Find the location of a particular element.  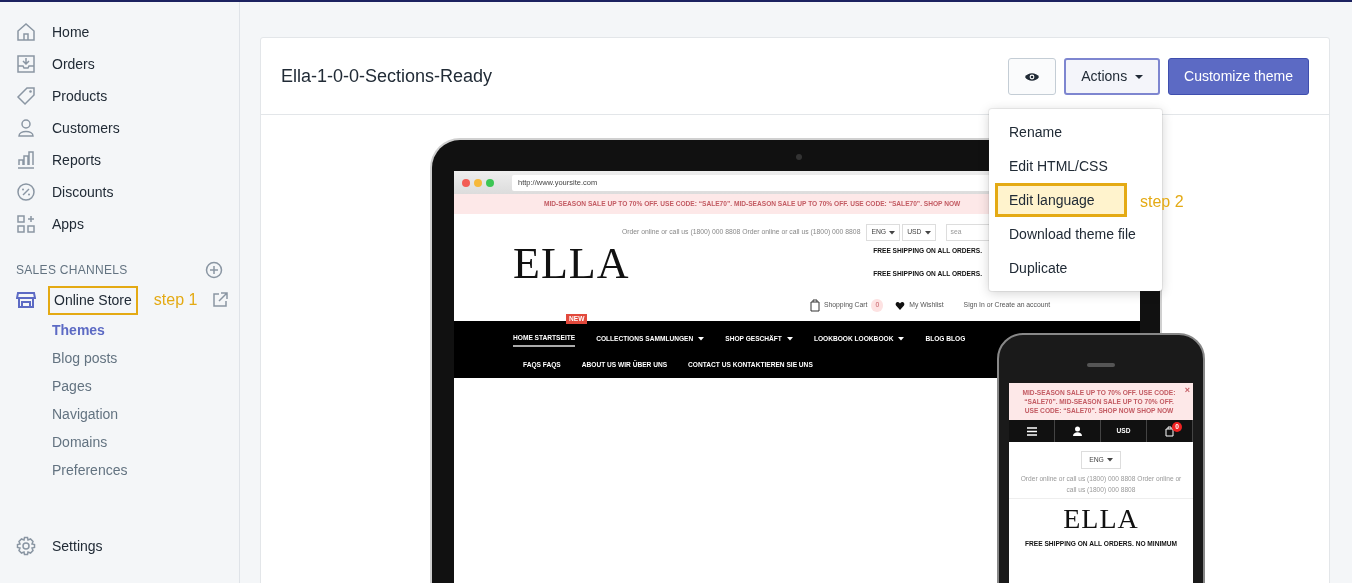

menu-item: Duplicate is located at coordinates (1075, 268).